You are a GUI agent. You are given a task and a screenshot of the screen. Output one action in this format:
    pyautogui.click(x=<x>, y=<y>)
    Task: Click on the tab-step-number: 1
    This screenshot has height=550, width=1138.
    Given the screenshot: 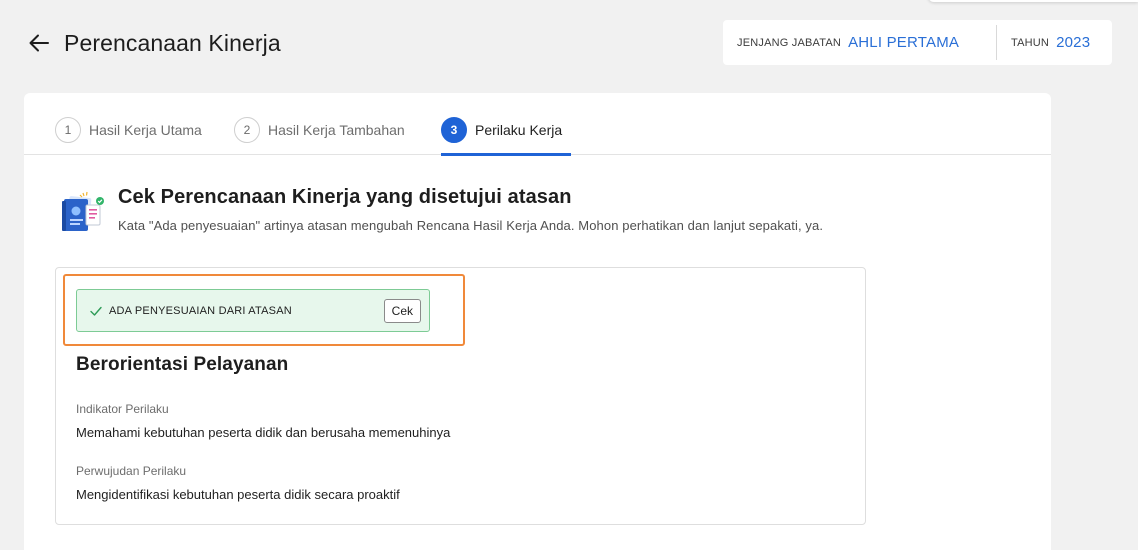 What is the action you would take?
    pyautogui.click(x=68, y=130)
    